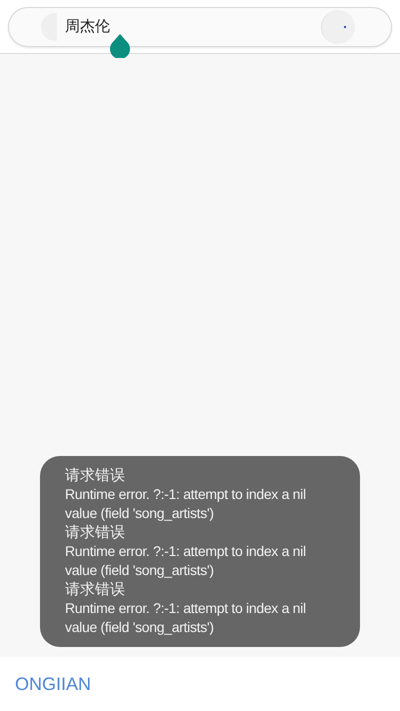 Image resolution: width=400 pixels, height=711 pixels. Describe the element at coordinates (120, 46) in the screenshot. I see `cursor-handle-icon` at that location.